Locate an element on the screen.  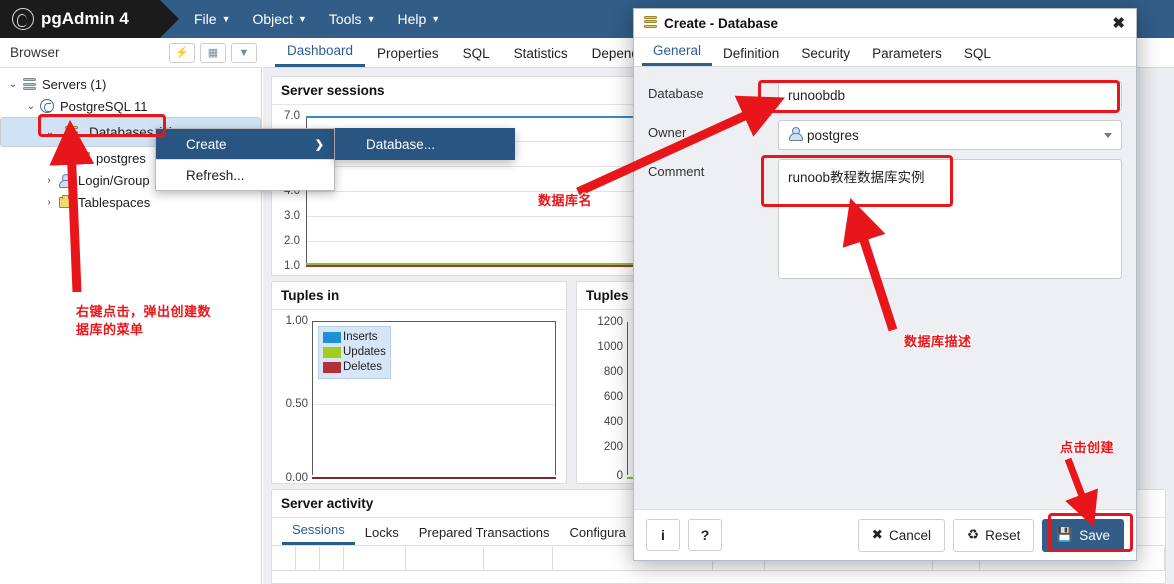
chevron-right-icon: ❯ is located at coordinates (319, 144).